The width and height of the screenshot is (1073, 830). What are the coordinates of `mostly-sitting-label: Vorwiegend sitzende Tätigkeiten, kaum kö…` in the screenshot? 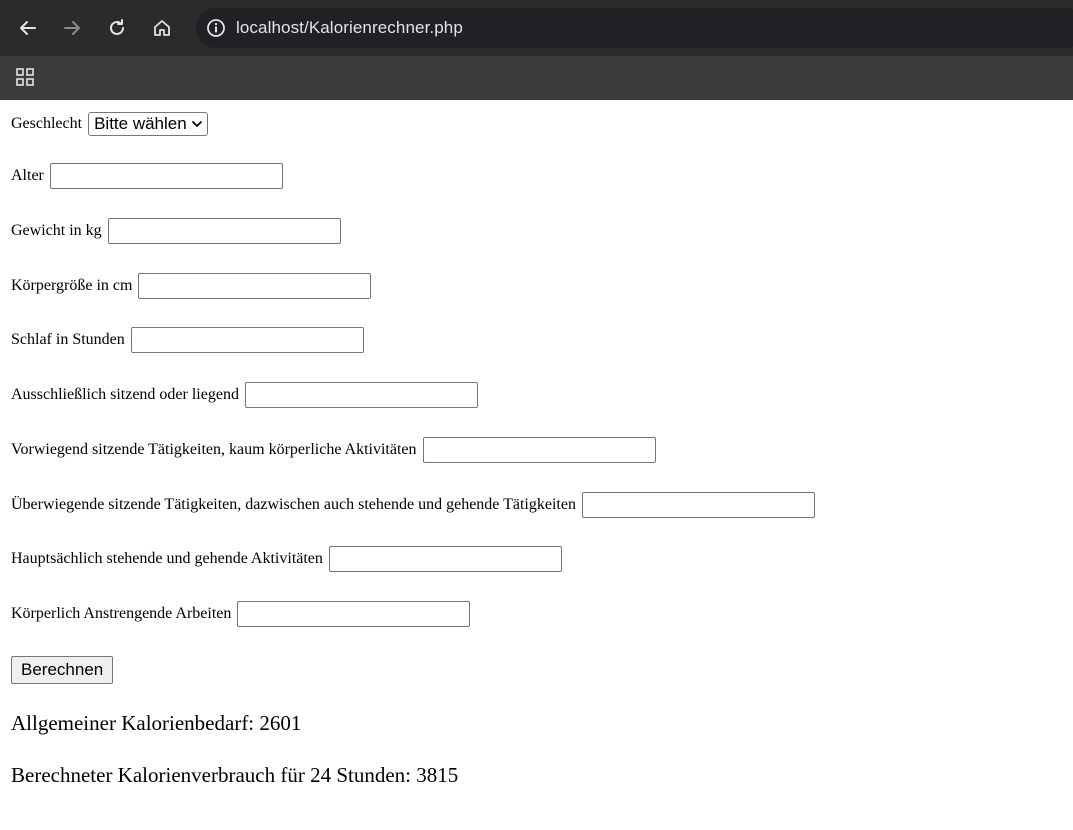 It's located at (214, 449).